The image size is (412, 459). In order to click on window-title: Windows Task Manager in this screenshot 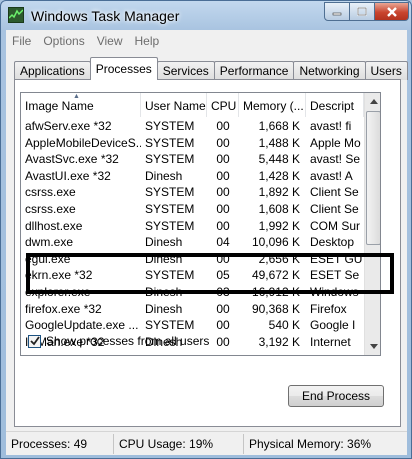, I will do `click(105, 16)`.